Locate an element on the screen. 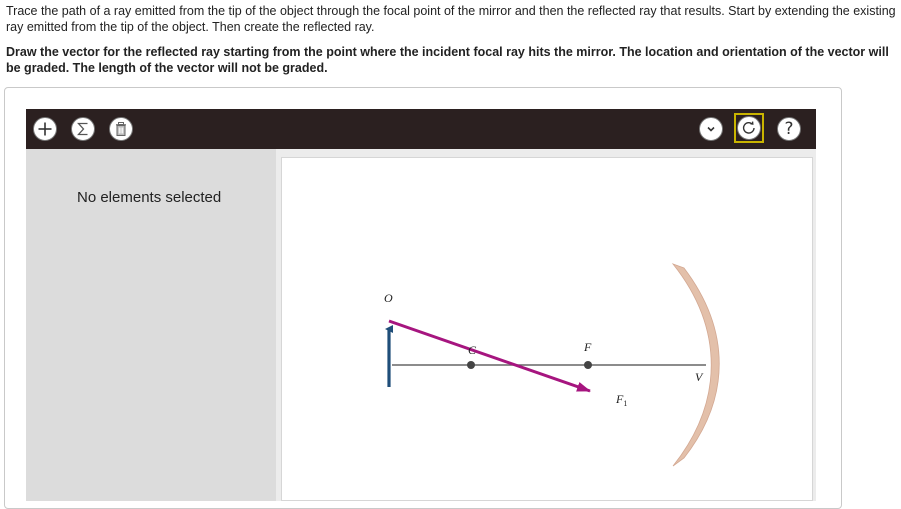  sum-button is located at coordinates (83, 129).